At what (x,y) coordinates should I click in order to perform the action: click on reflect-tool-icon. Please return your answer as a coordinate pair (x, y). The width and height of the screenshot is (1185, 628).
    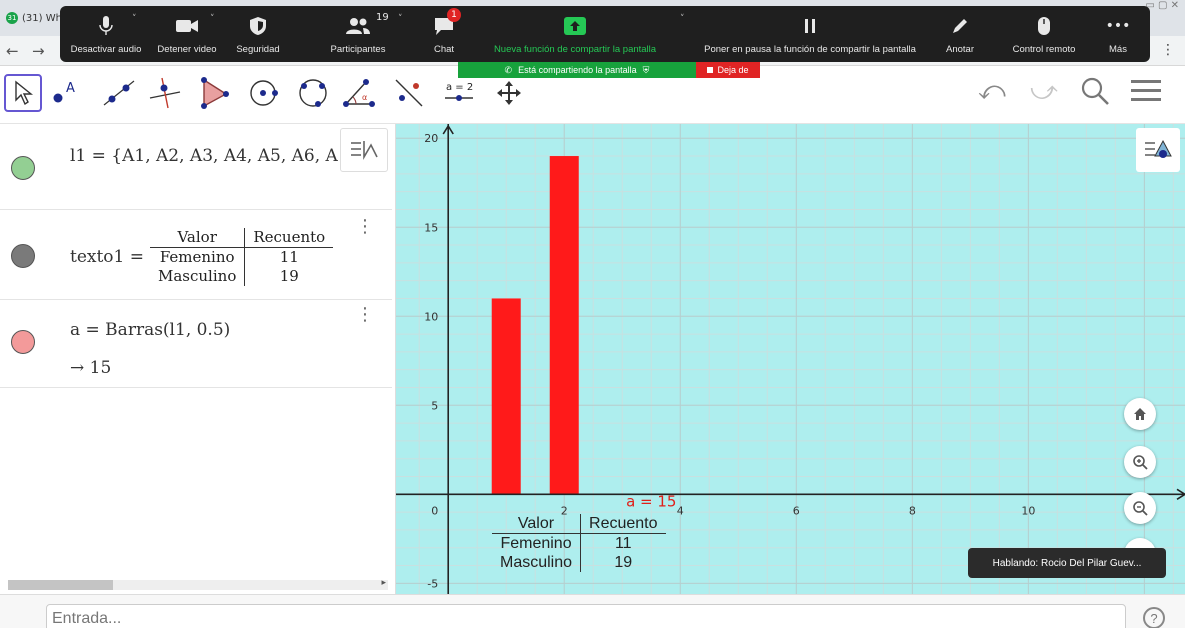
    Looking at the image, I should click on (409, 93).